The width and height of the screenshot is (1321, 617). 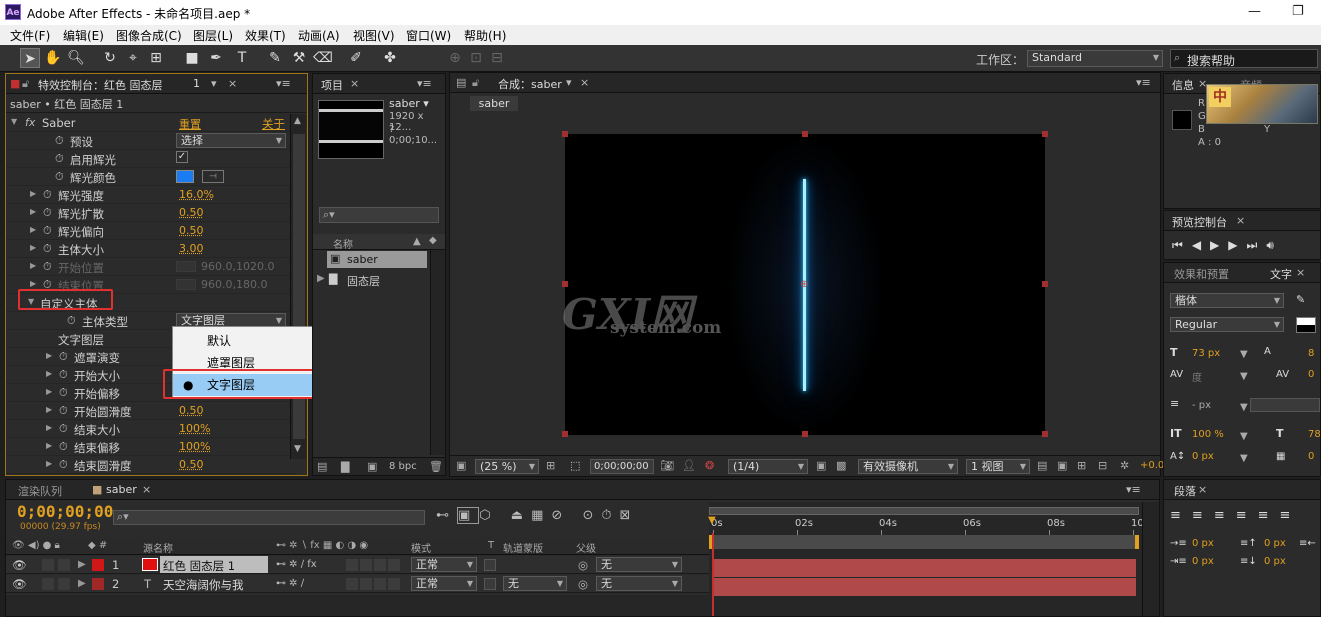 What do you see at coordinates (1311, 456) in the screenshot?
I see `tsume-value: 0` at bounding box center [1311, 456].